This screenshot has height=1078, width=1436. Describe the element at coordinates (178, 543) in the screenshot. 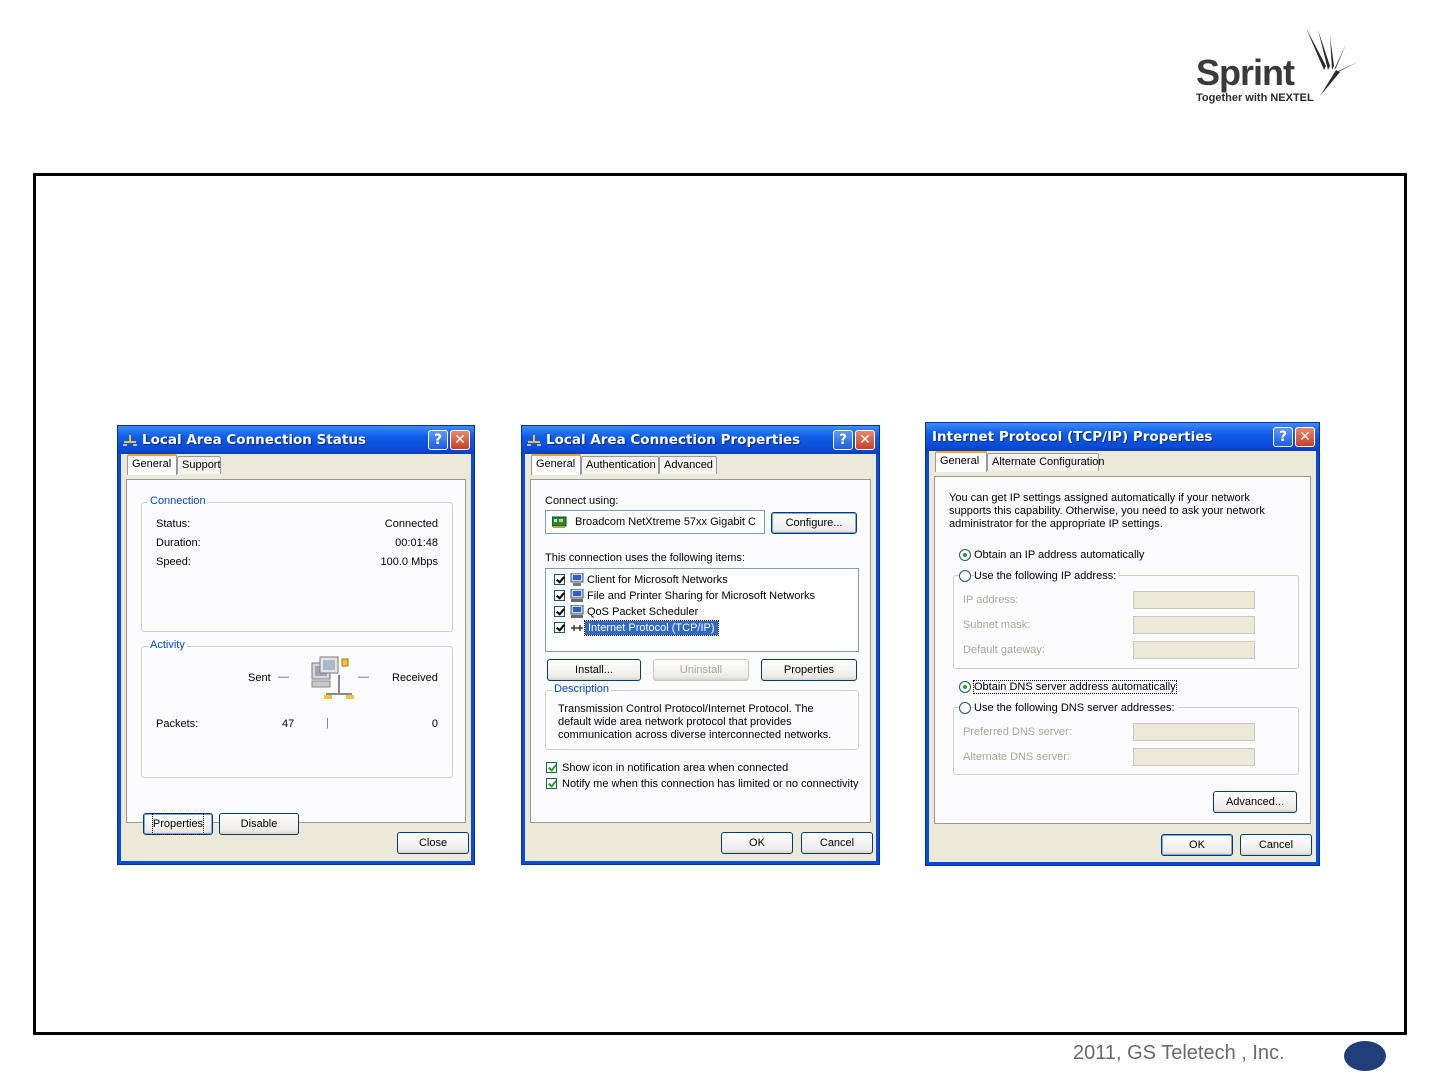

I see `duration-label: Duration:` at that location.